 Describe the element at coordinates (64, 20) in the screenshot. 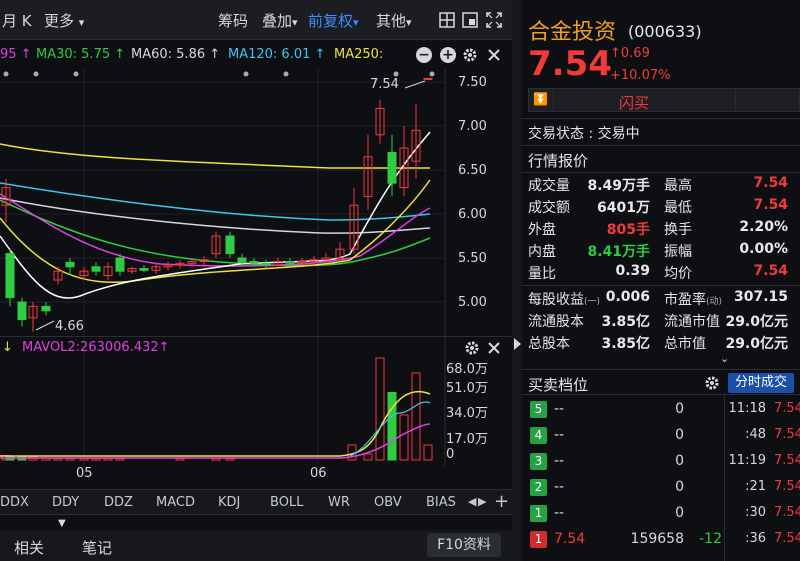

I see `more-dropdown: 更多 ▾` at that location.